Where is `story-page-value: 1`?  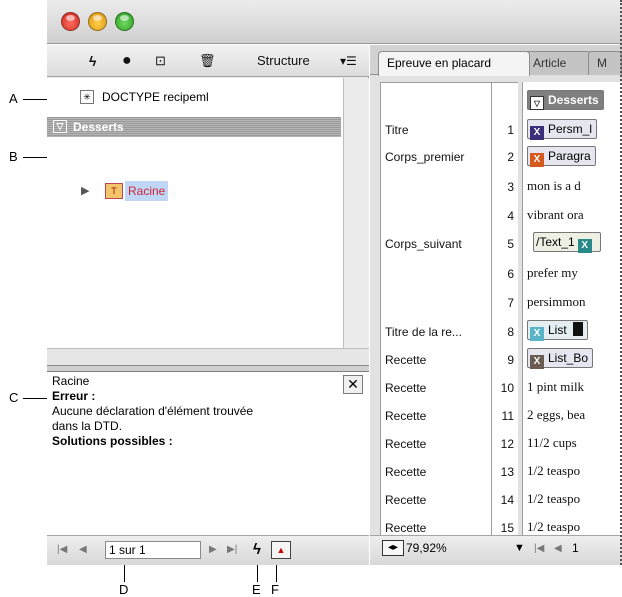
story-page-value: 1 is located at coordinates (575, 548).